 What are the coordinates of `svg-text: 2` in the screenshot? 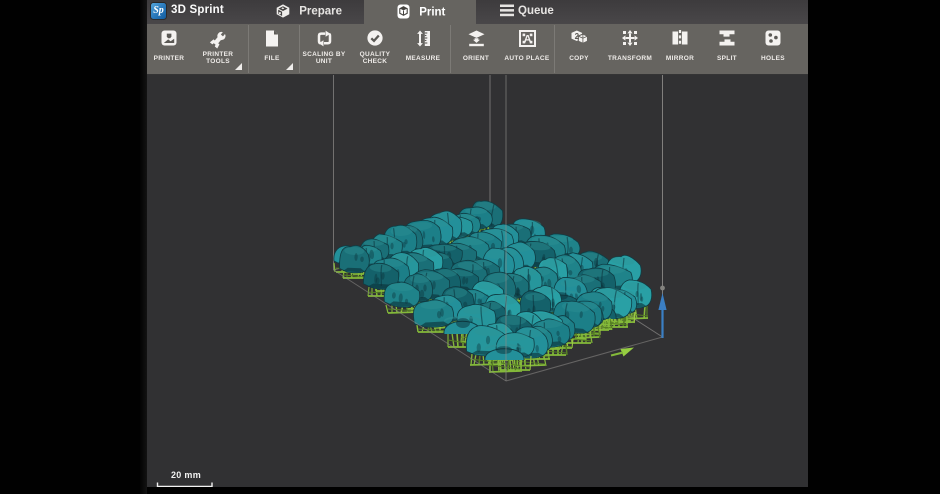 It's located at (576, 36).